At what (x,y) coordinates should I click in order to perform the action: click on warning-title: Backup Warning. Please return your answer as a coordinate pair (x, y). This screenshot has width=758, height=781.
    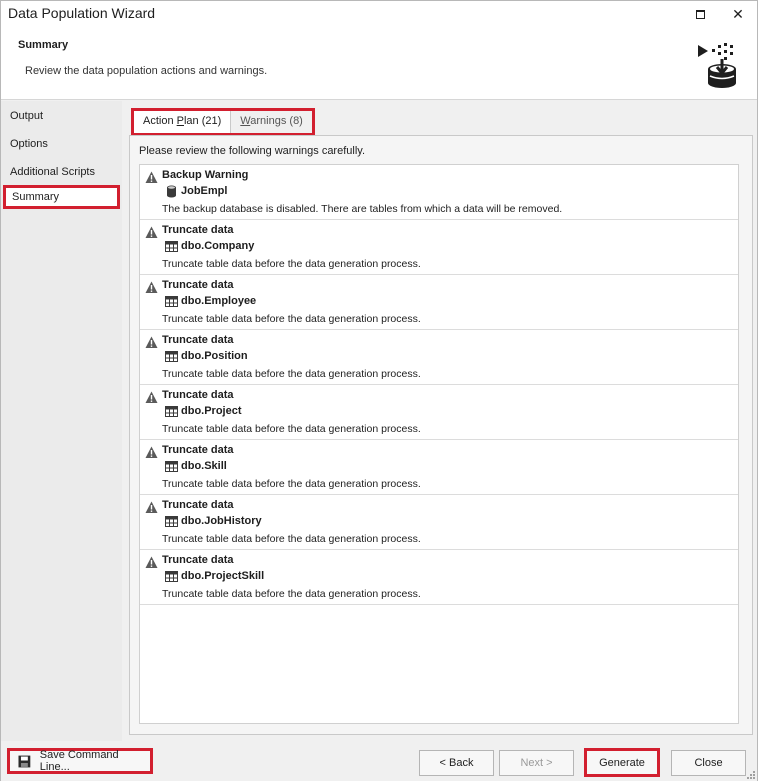
    Looking at the image, I should click on (205, 175).